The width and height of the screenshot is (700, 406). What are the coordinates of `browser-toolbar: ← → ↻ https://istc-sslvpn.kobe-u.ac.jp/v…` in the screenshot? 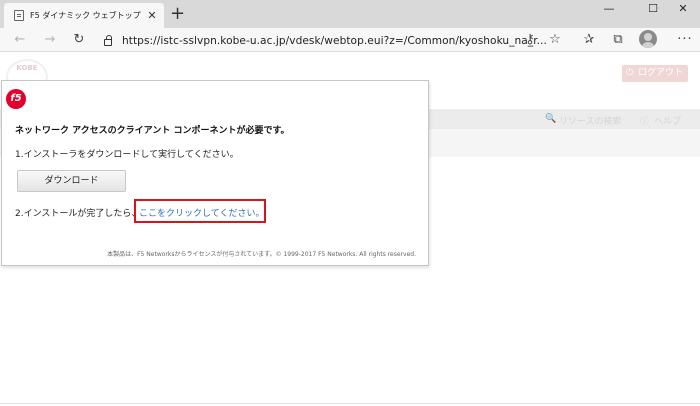 It's located at (350, 40).